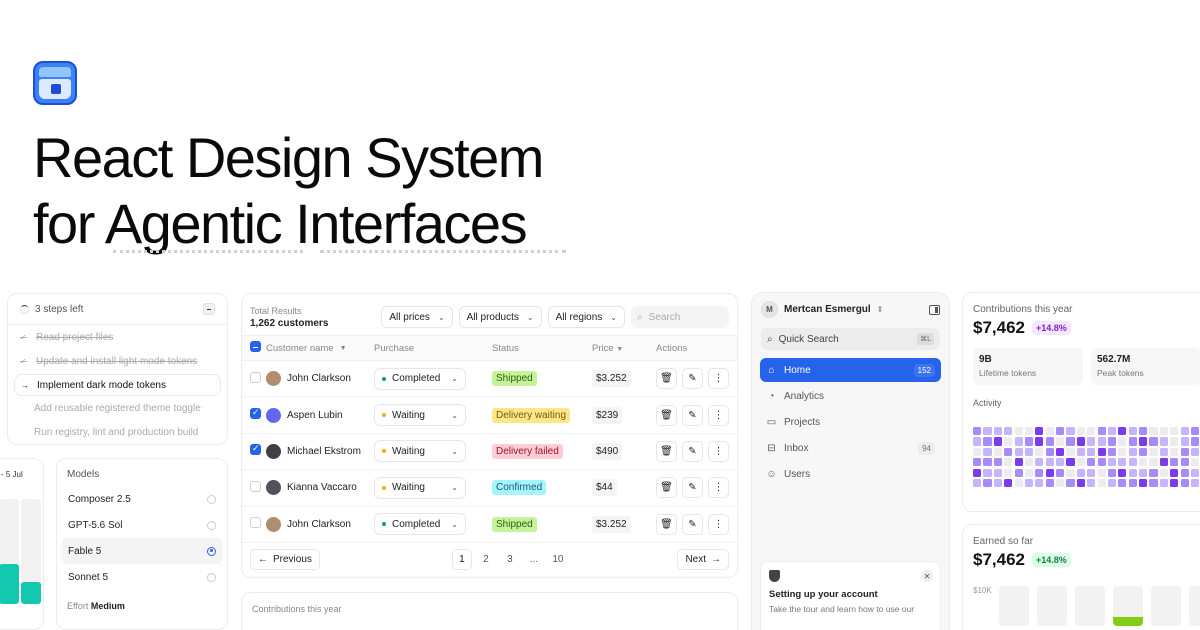 The image size is (1200, 630). I want to click on page-number: 1, so click(461, 560).